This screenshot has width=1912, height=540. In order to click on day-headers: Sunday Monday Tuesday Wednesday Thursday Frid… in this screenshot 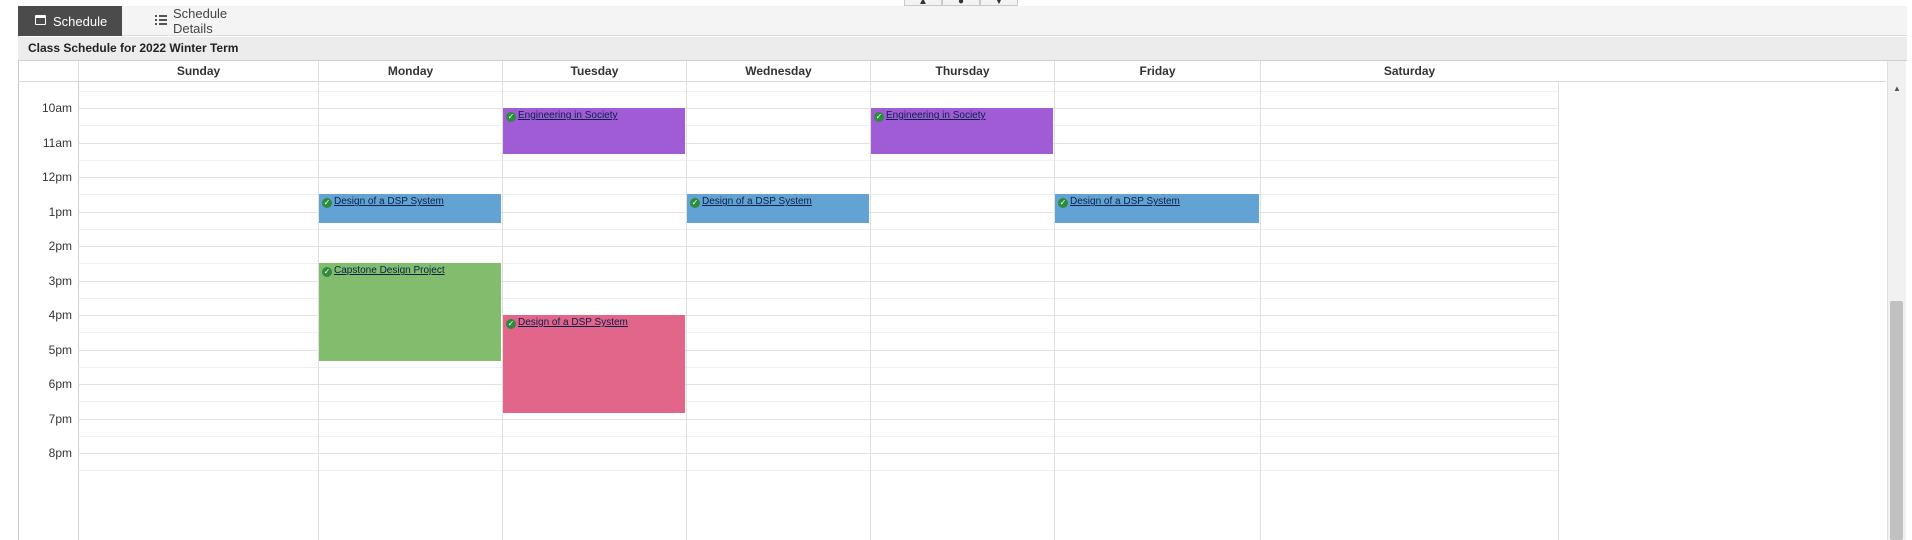, I will do `click(952, 71)`.